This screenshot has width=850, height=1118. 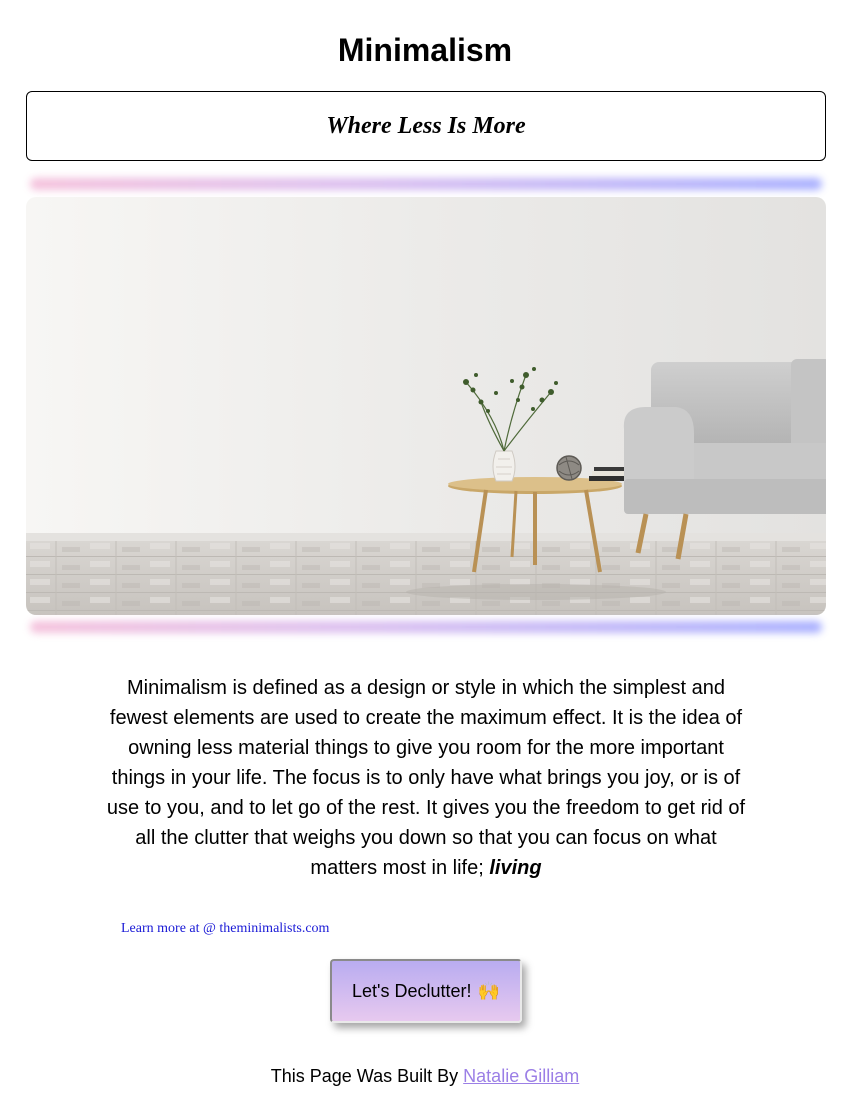 What do you see at coordinates (426, 184) in the screenshot?
I see `decorative-glow-bar-top` at bounding box center [426, 184].